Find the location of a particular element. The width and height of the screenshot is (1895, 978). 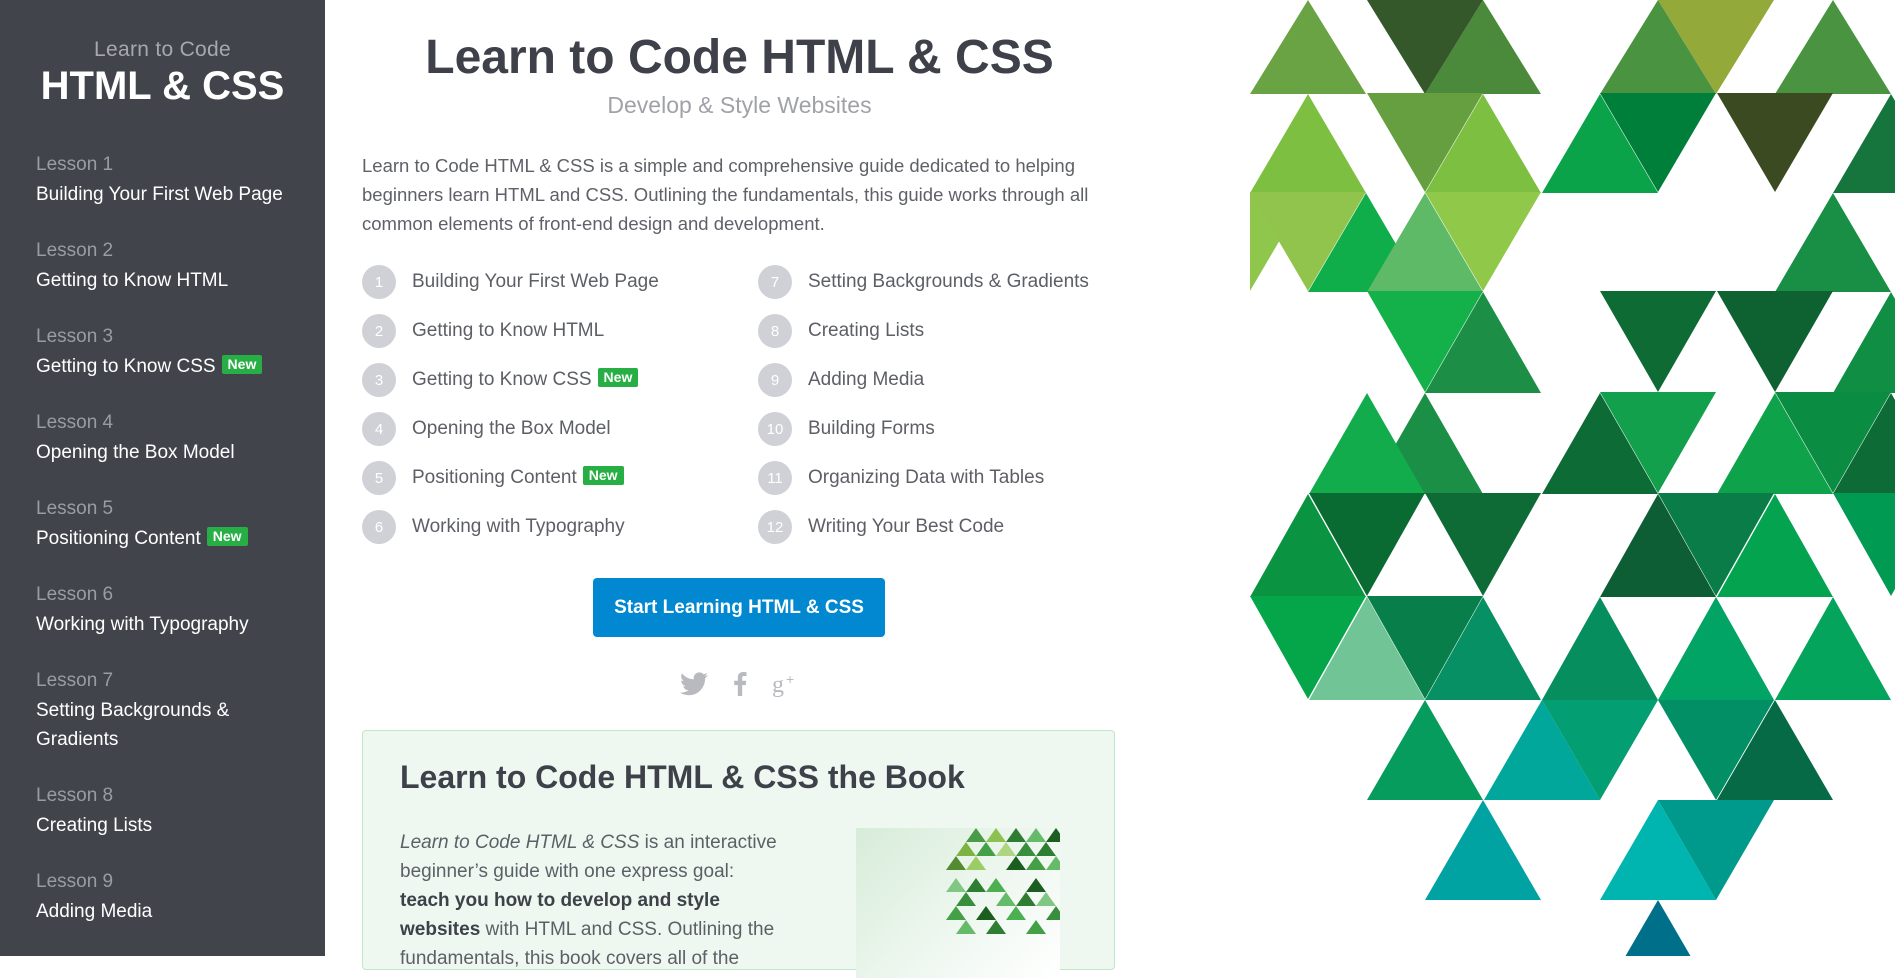

lesson-link-label: Building Your First Web Page is located at coordinates (535, 281).